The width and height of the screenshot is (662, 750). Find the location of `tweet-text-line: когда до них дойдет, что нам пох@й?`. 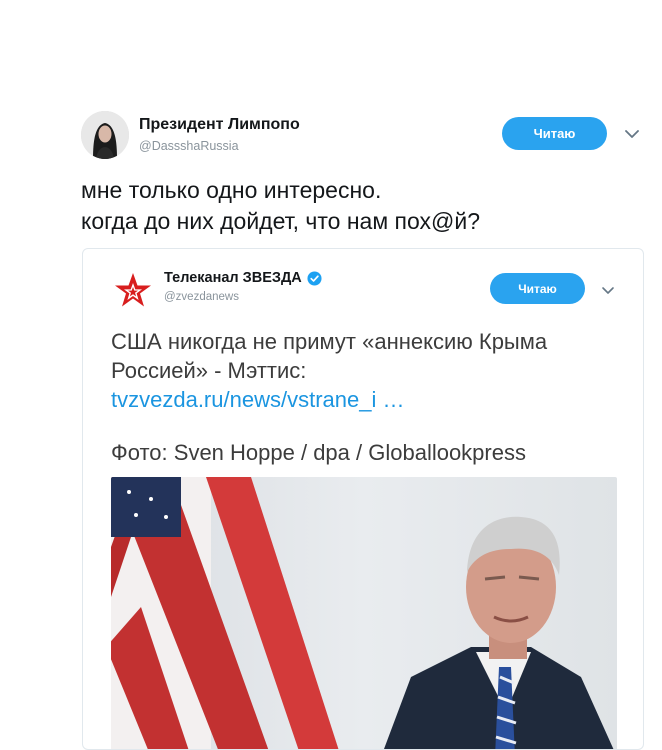

tweet-text-line: когда до них дойдет, что нам пох@й? is located at coordinates (280, 221).